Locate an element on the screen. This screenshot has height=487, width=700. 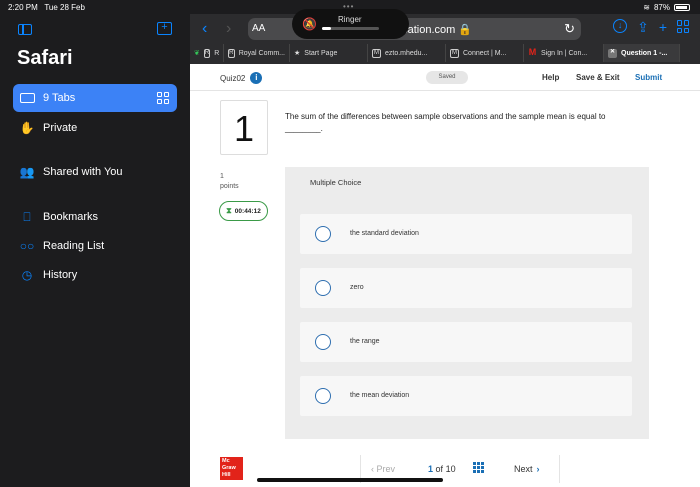
sidebar-item-bookmarks: ⎕ Bookmarks is located at coordinates (95, 217).